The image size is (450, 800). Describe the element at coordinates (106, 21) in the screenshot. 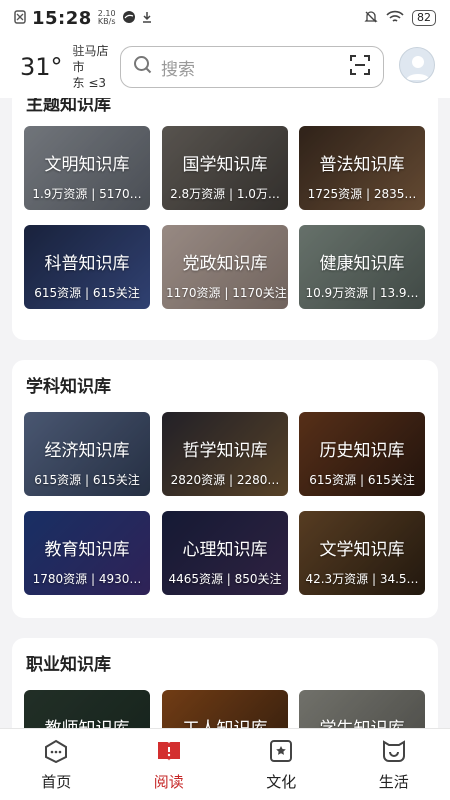

I see `network-speed-unit: KB/s` at that location.